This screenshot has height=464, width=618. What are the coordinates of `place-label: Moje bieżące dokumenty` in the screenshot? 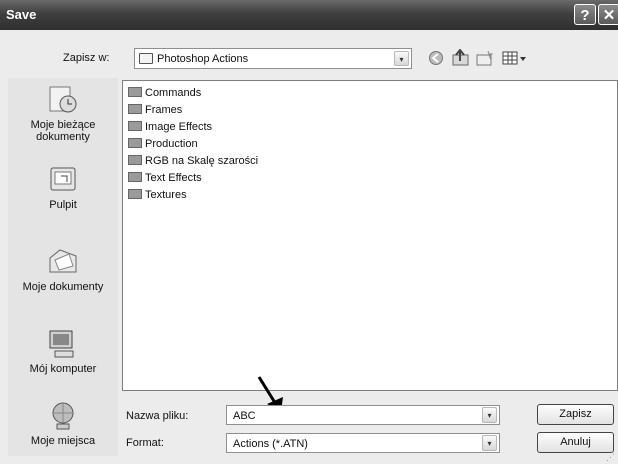 It's located at (63, 131).